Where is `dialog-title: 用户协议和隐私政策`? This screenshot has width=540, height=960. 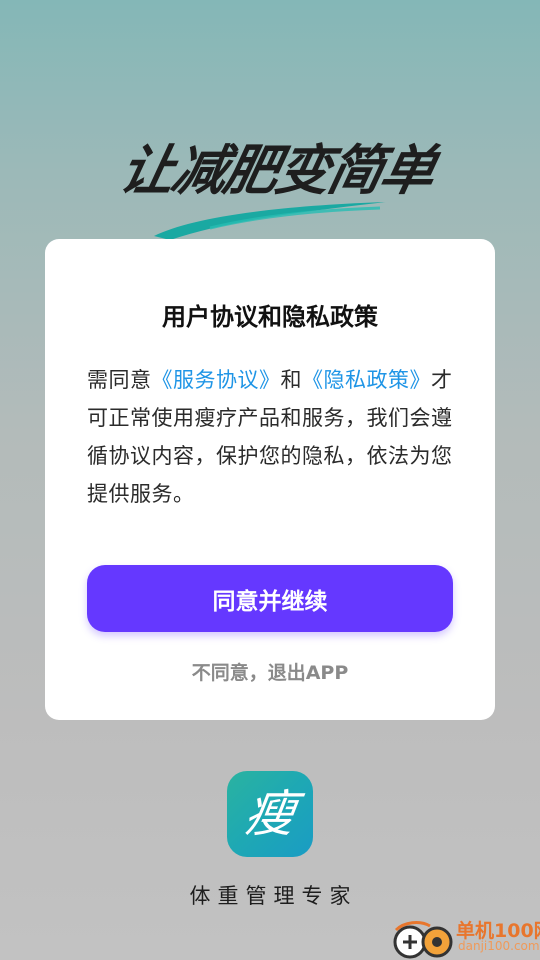 dialog-title: 用户协议和隐私政策 is located at coordinates (270, 317).